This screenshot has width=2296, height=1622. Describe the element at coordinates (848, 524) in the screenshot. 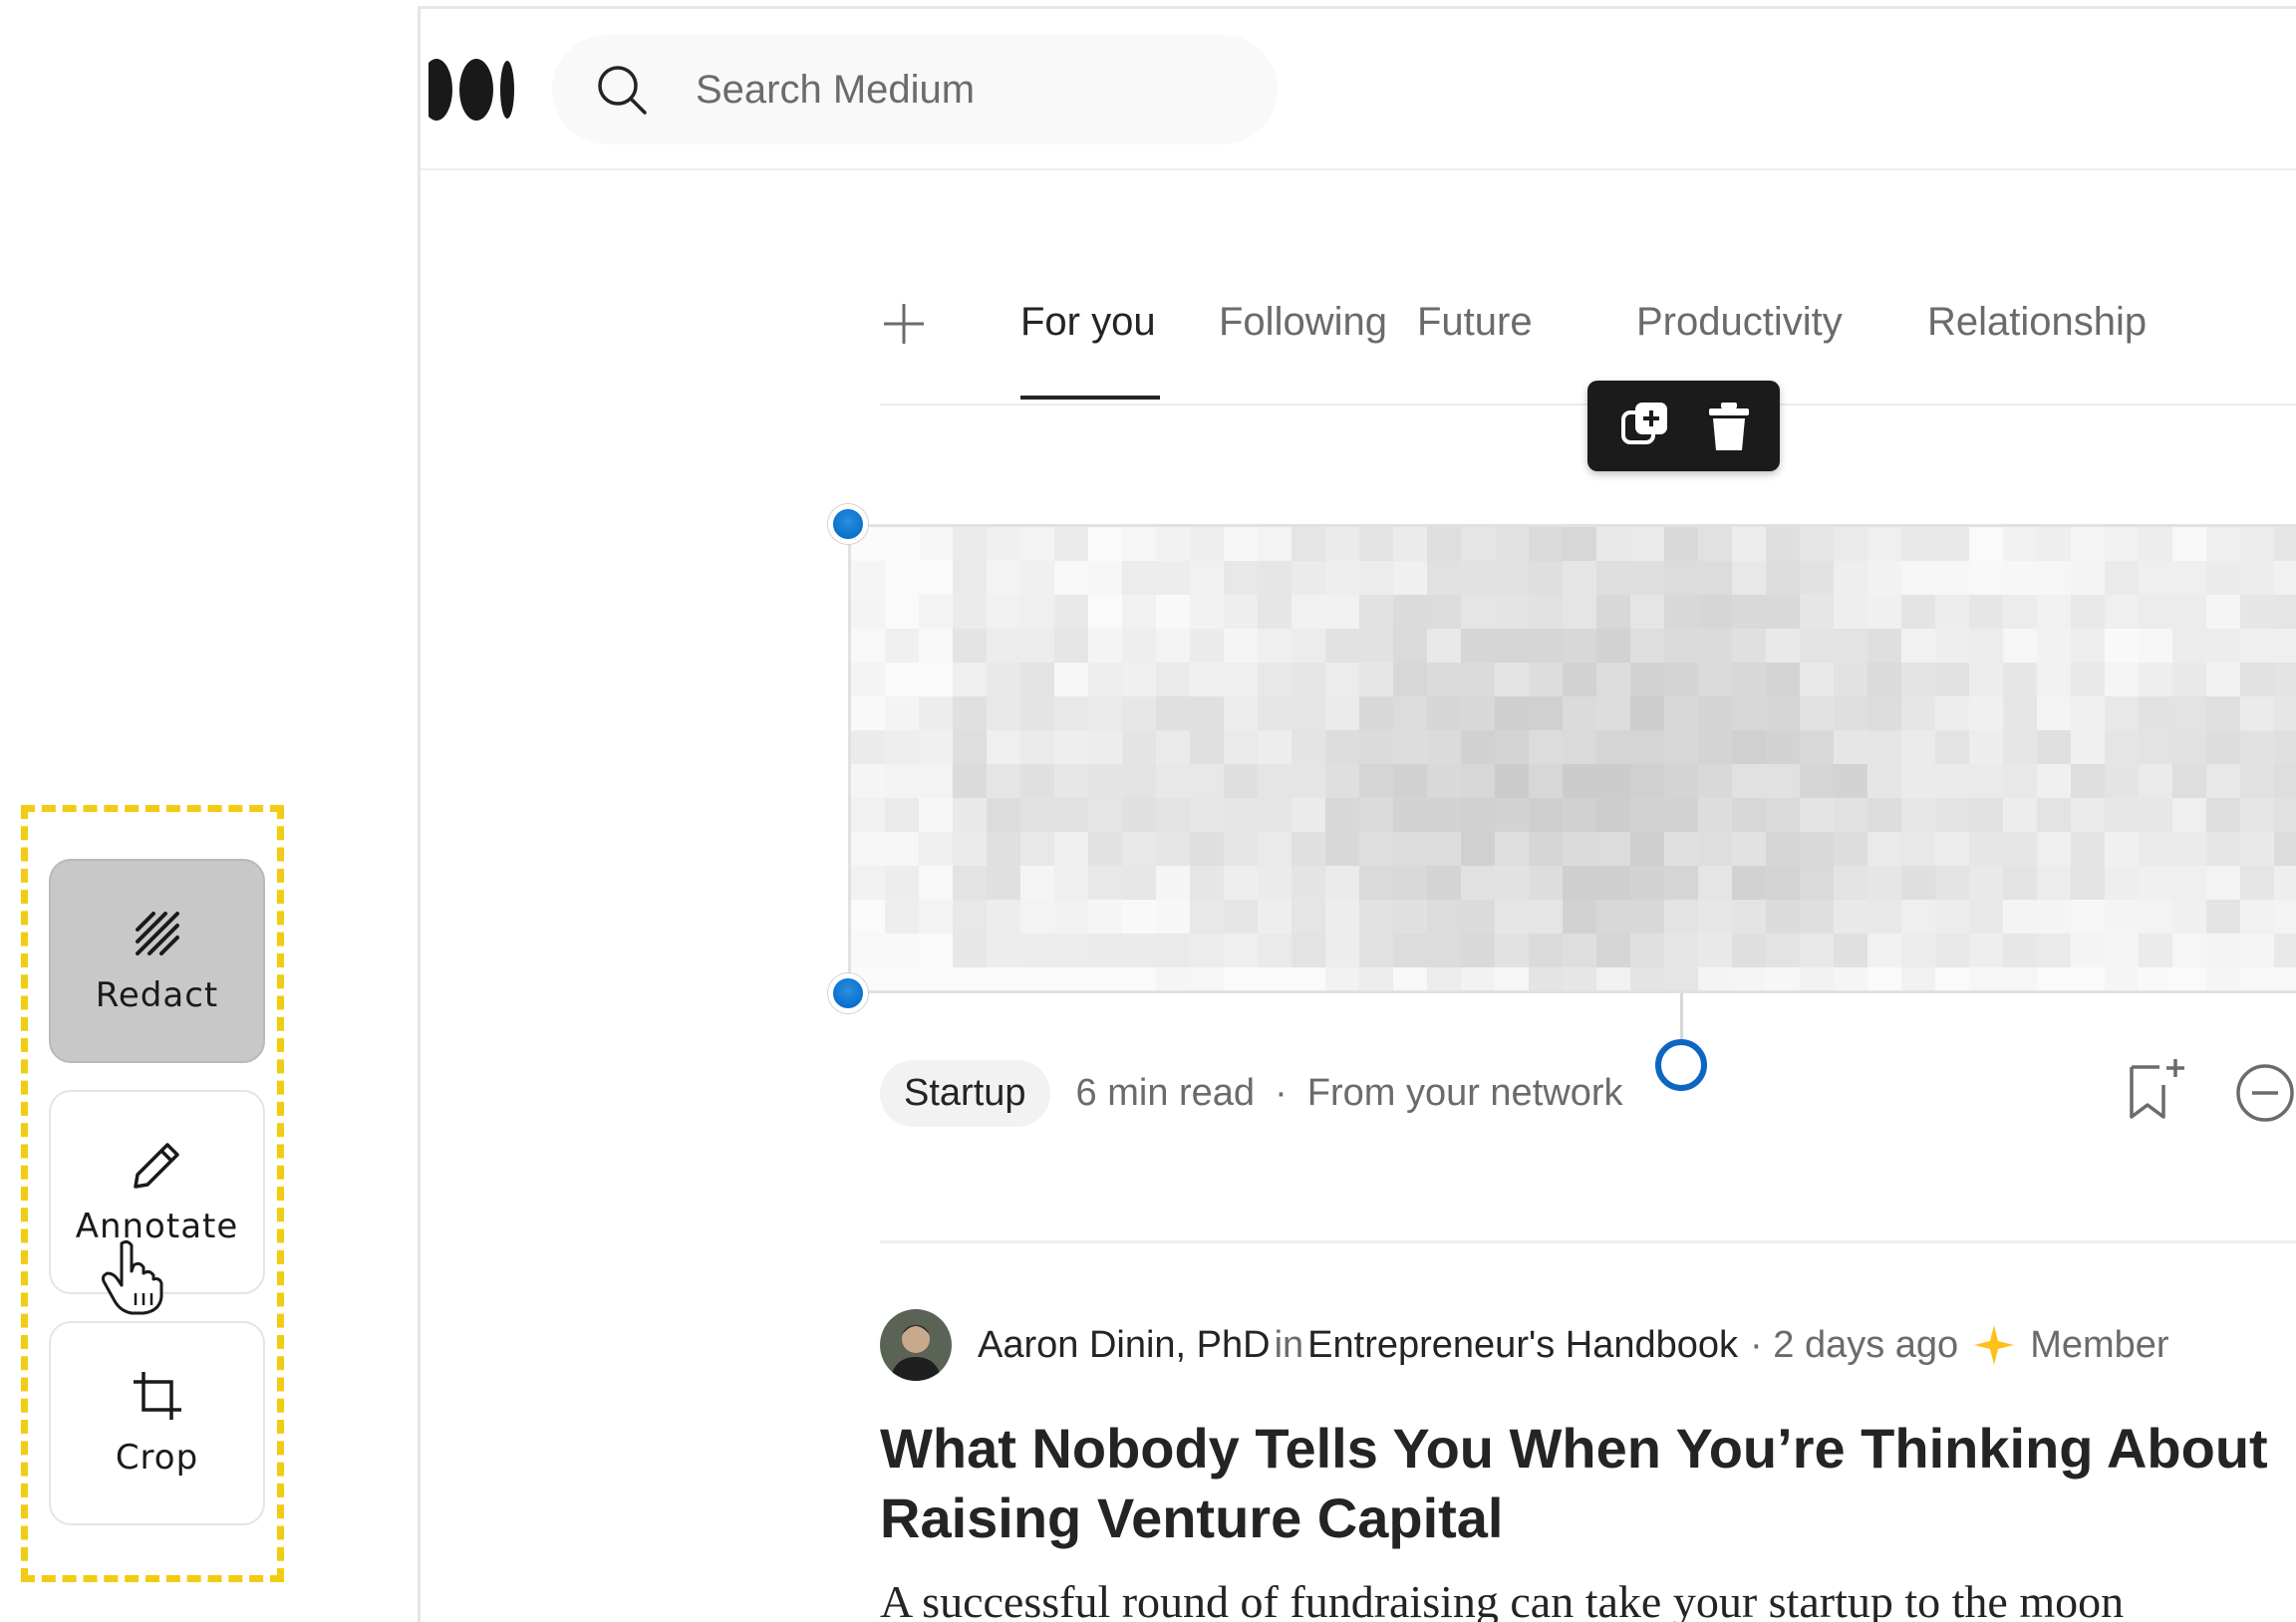

I see `resize-handle-top-left` at that location.